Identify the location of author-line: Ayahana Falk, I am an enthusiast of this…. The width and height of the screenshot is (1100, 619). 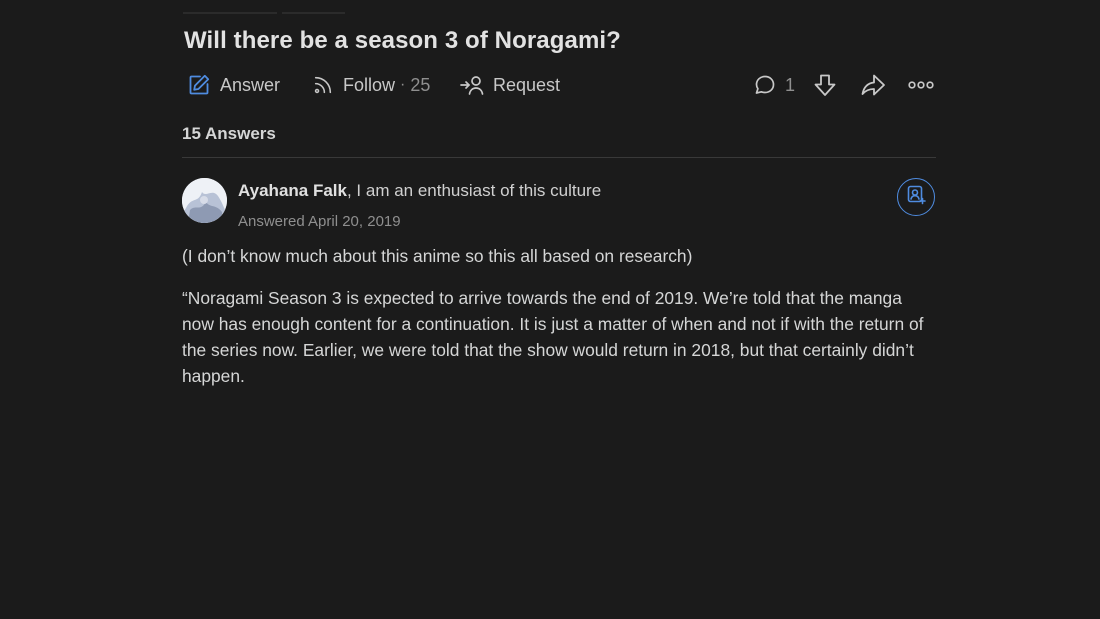
(419, 191).